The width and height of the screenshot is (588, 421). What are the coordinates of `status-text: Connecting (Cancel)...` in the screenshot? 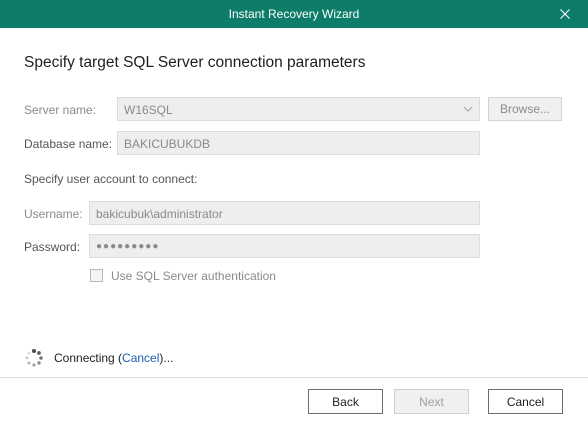 It's located at (113, 358).